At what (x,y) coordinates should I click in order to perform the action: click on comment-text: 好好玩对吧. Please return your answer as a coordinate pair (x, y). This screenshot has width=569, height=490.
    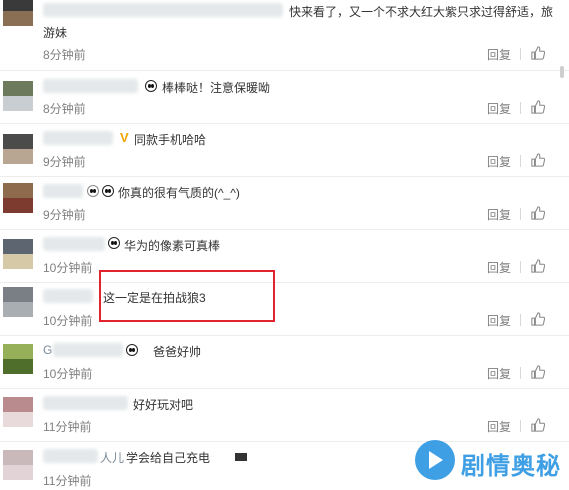
    Looking at the image, I should click on (163, 405).